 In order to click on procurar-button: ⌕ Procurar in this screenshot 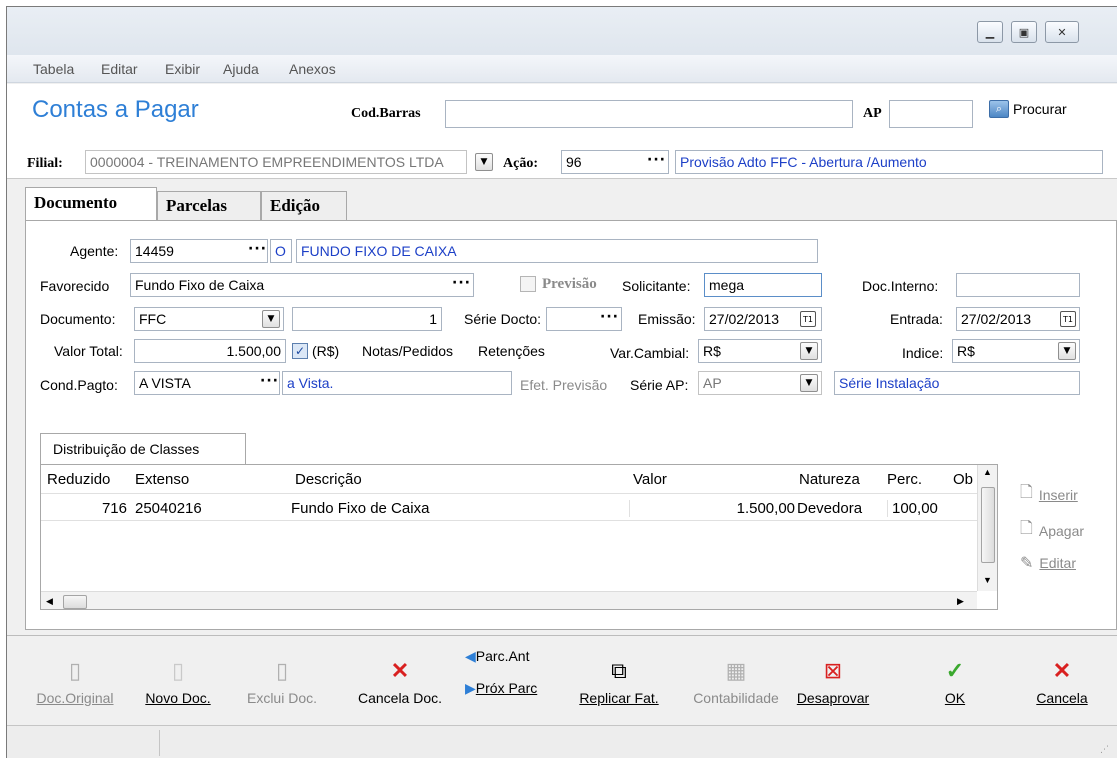, I will do `click(1028, 109)`.